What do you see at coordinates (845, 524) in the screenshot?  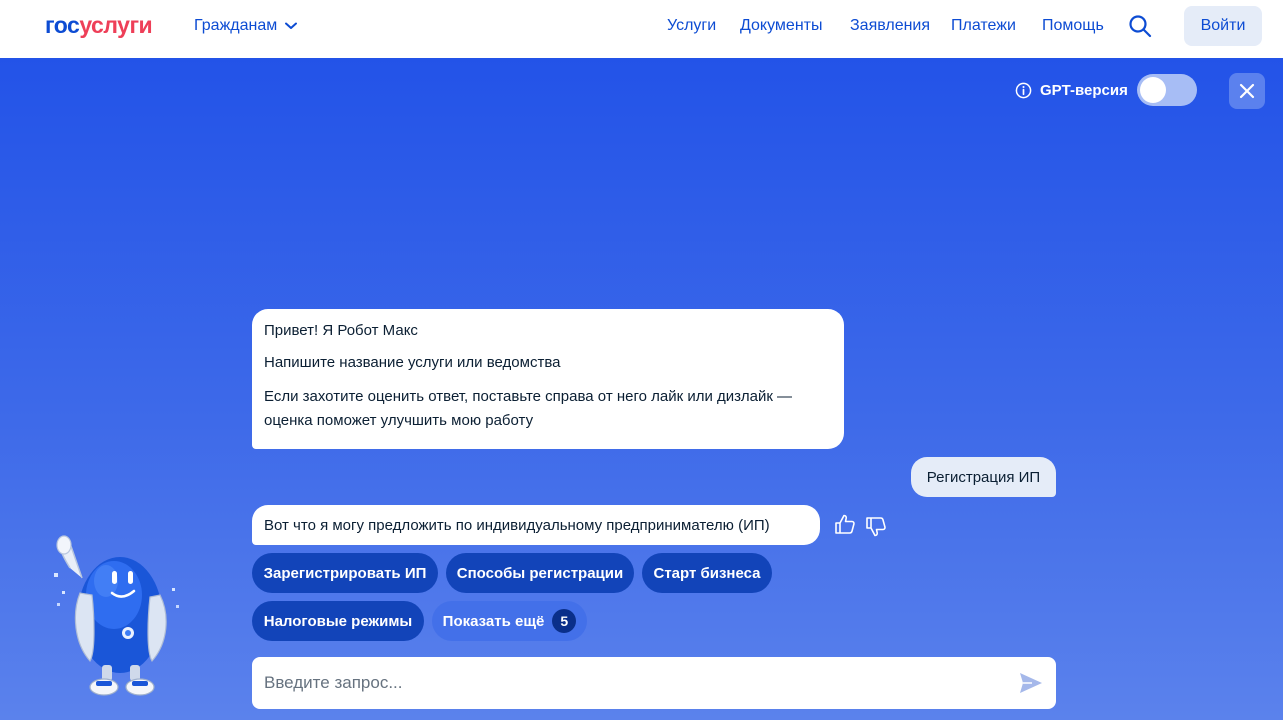 I see `thumbs-up-icon` at bounding box center [845, 524].